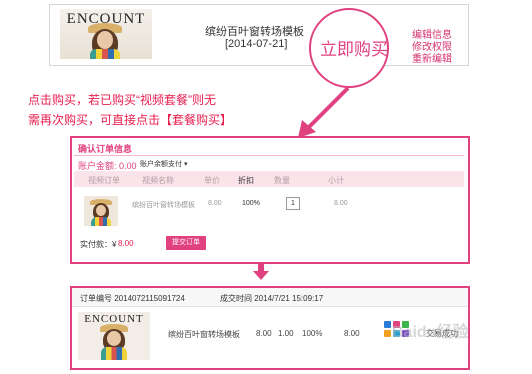  Describe the element at coordinates (282, 180) in the screenshot. I see `column-header: 数量` at that location.